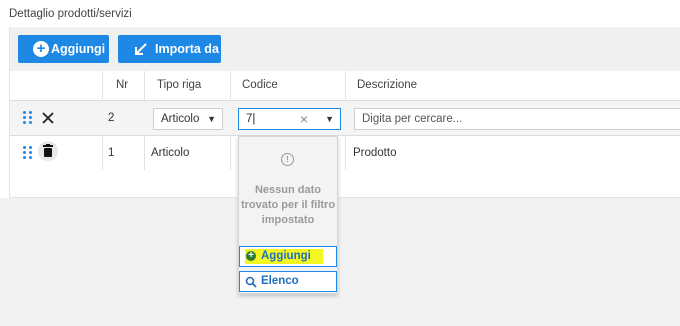 The width and height of the screenshot is (680, 326). I want to click on row-descrizione: Prodotto, so click(375, 153).